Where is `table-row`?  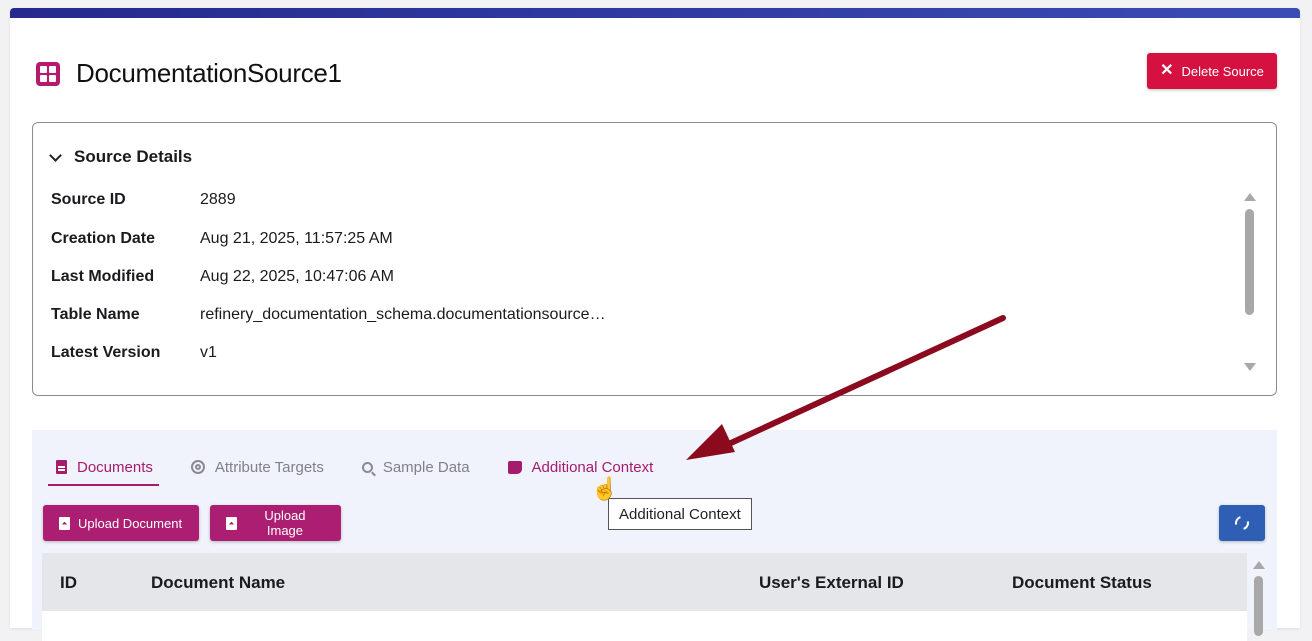
table-row is located at coordinates (644, 626).